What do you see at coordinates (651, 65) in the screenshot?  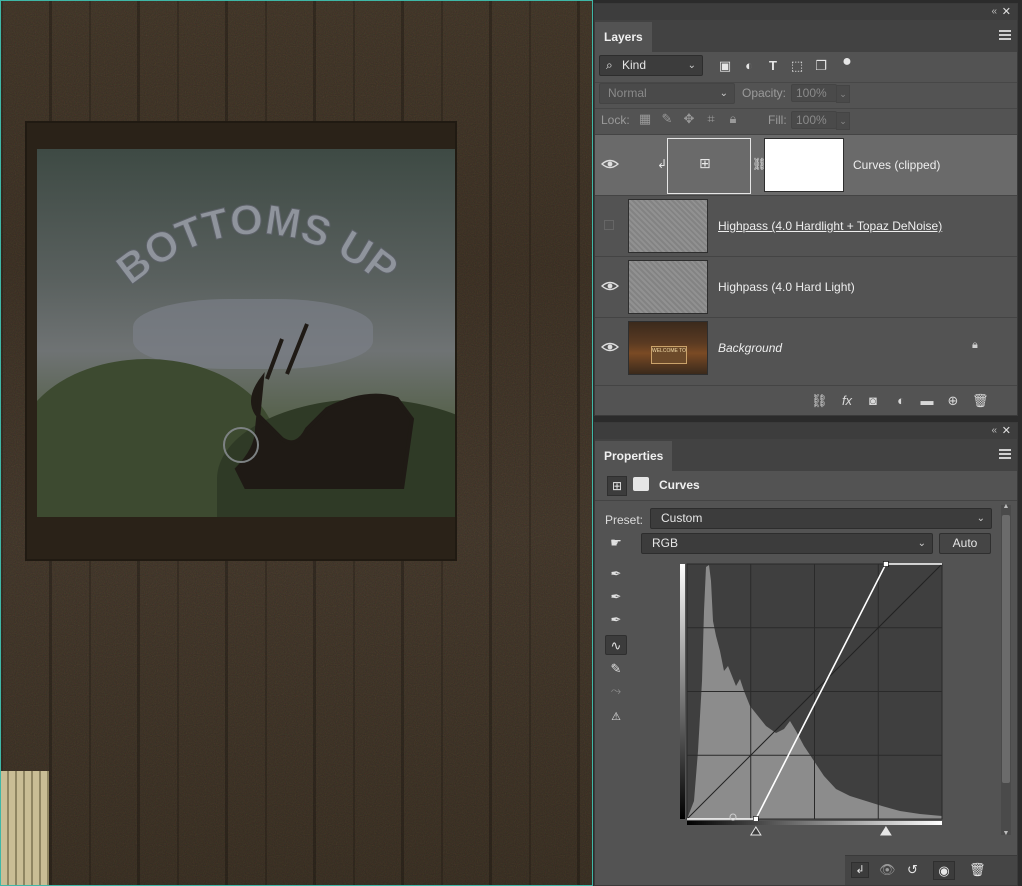 I see `filter-kind-select: ⌕ Kind ⌄` at bounding box center [651, 65].